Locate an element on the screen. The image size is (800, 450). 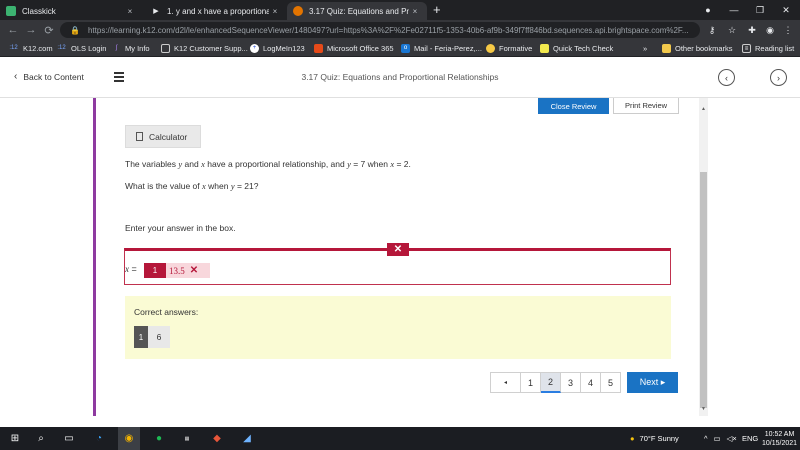
previous-topic-button: ‹ is located at coordinates (726, 77).